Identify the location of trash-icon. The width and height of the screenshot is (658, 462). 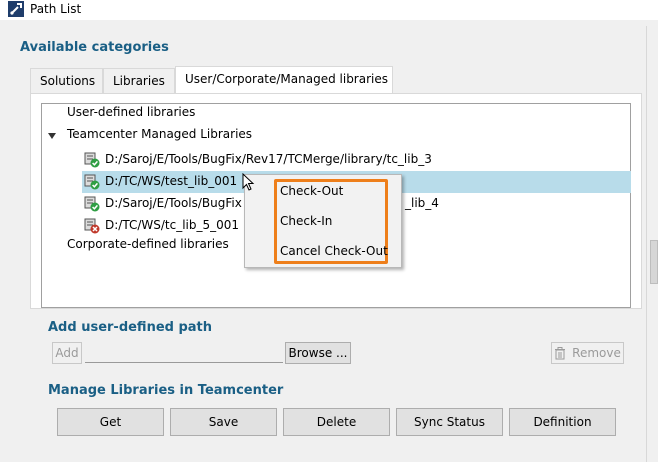
(560, 352).